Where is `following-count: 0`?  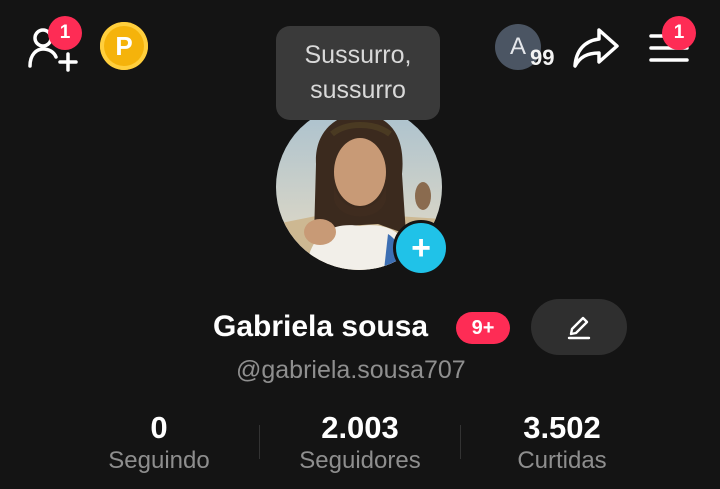 following-count: 0 is located at coordinates (159, 427).